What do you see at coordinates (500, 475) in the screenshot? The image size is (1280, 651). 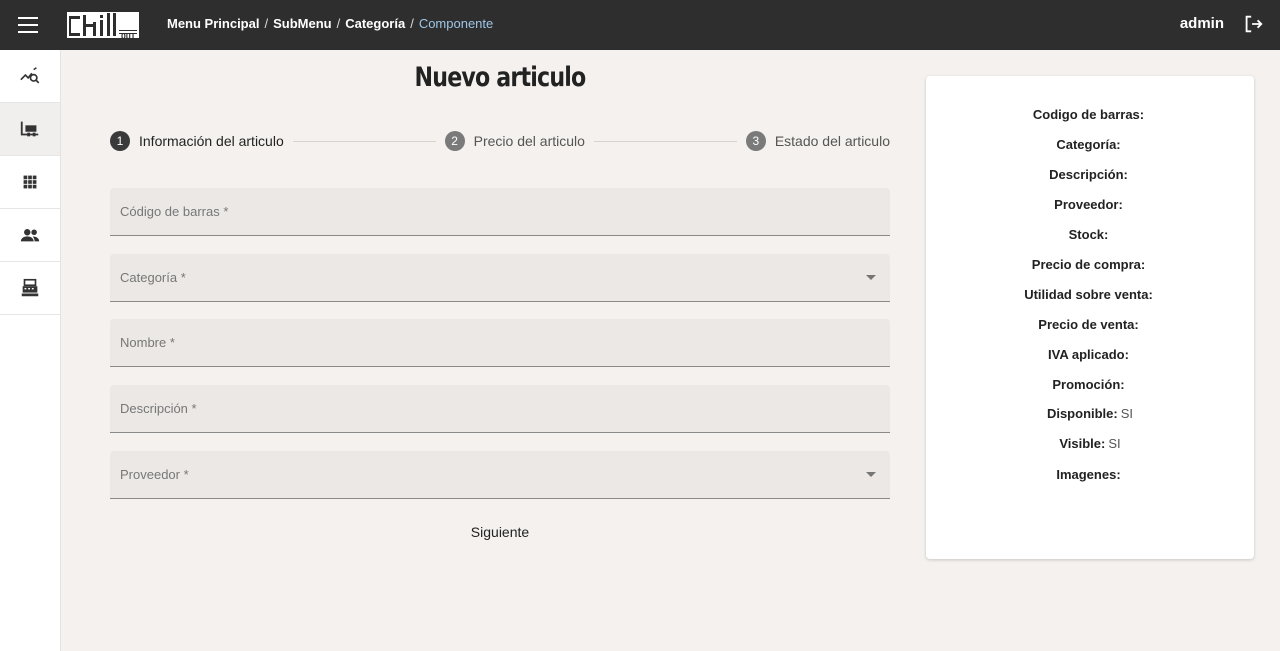 I see `provider-select: Proveedor *` at bounding box center [500, 475].